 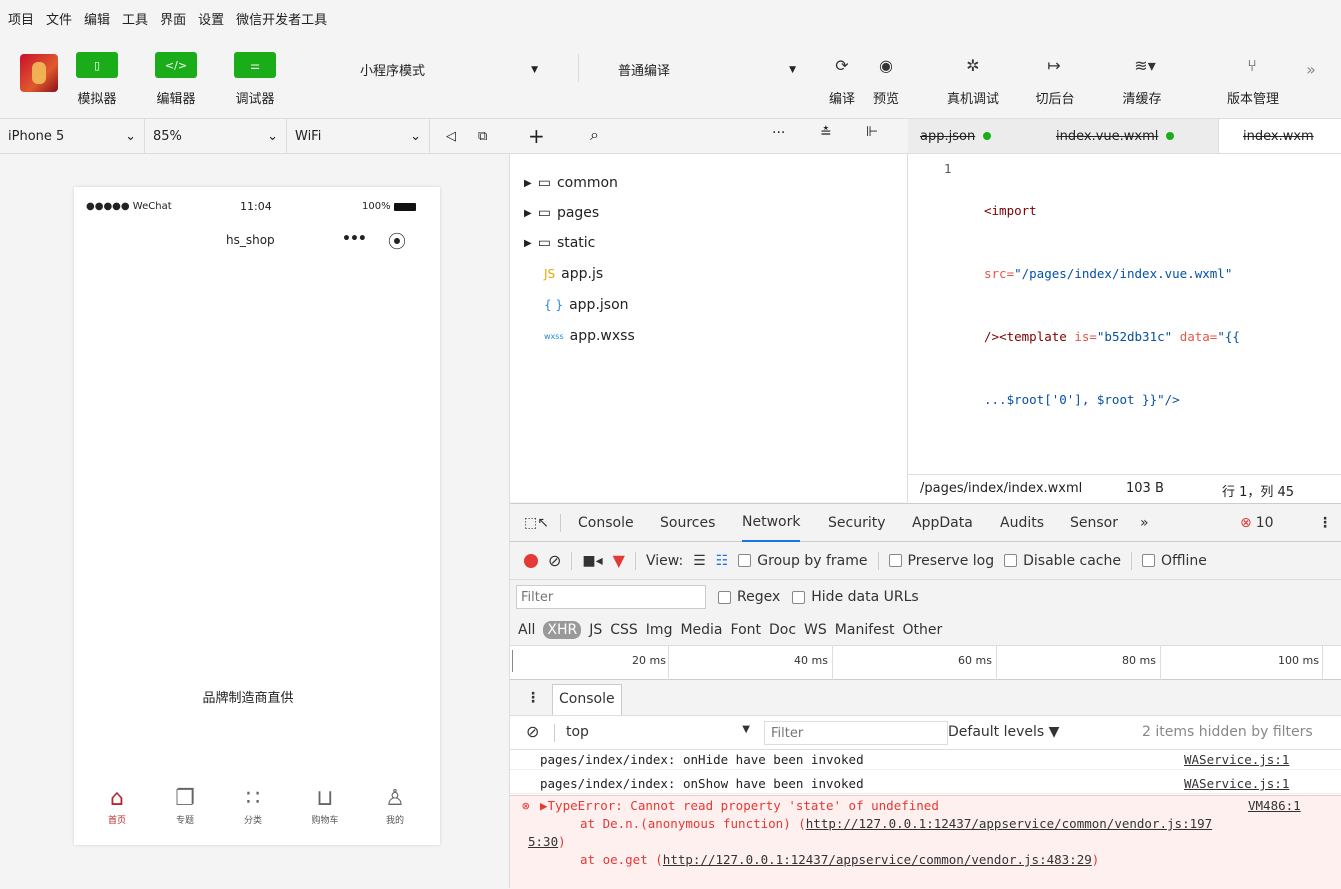 What do you see at coordinates (594, 135) in the screenshot?
I see `search-icon: ⌕` at bounding box center [594, 135].